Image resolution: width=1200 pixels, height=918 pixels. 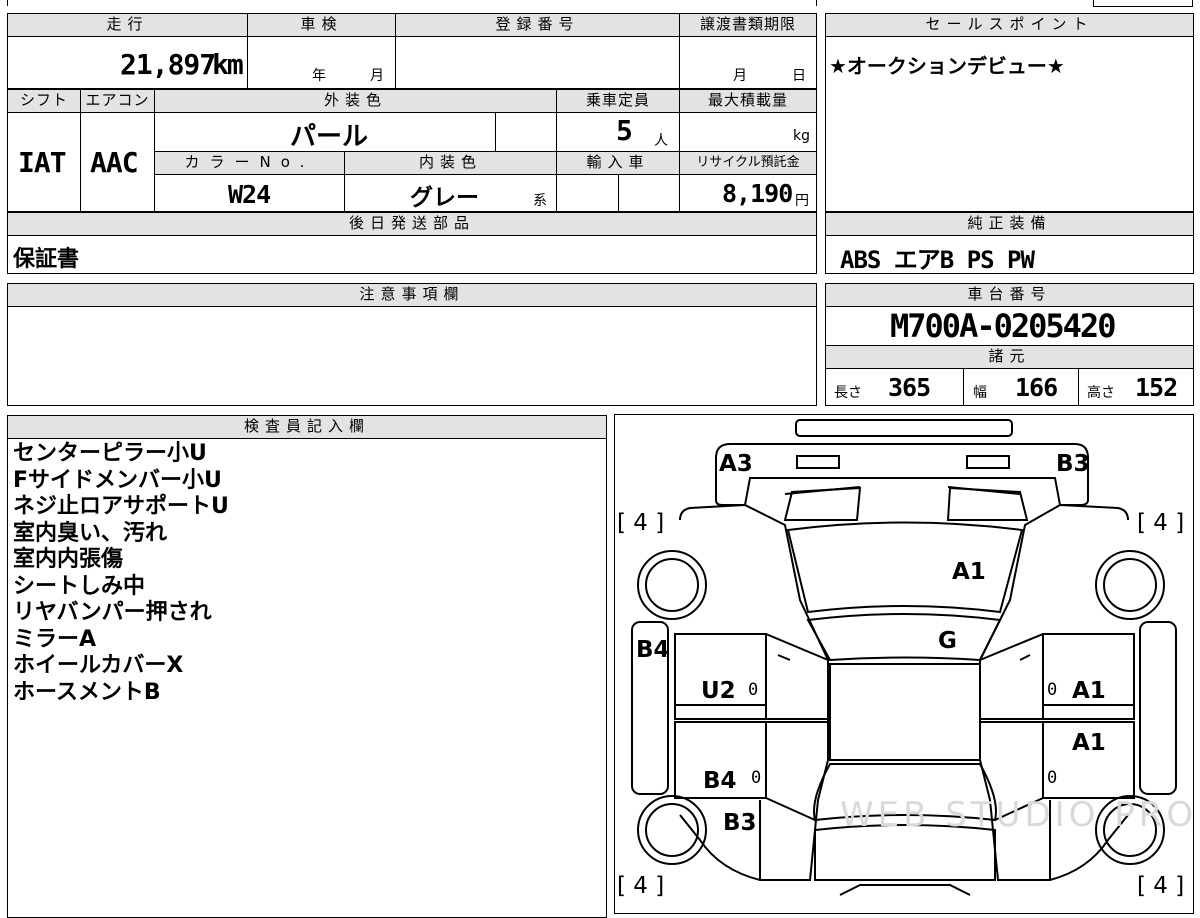 What do you see at coordinates (748, 101) in the screenshot?
I see `max-load-header: 最大積載量` at bounding box center [748, 101].